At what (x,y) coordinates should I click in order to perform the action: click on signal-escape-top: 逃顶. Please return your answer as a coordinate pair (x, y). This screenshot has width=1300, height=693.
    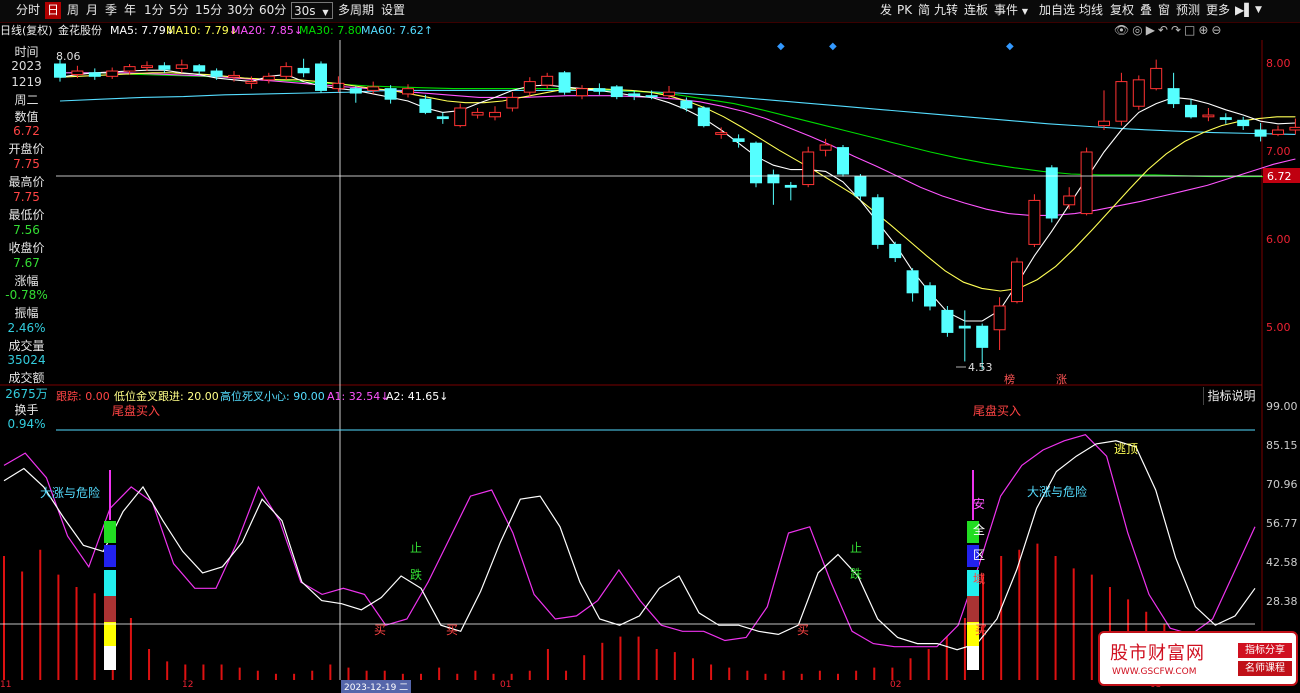
    Looking at the image, I should click on (1126, 449).